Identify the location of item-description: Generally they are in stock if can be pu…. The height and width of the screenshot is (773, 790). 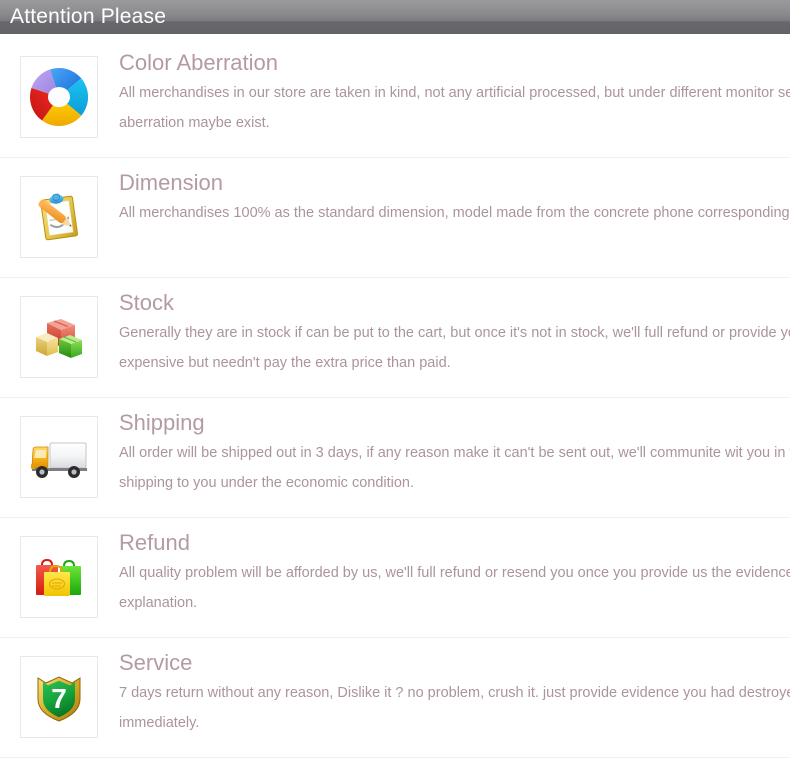
(454, 348).